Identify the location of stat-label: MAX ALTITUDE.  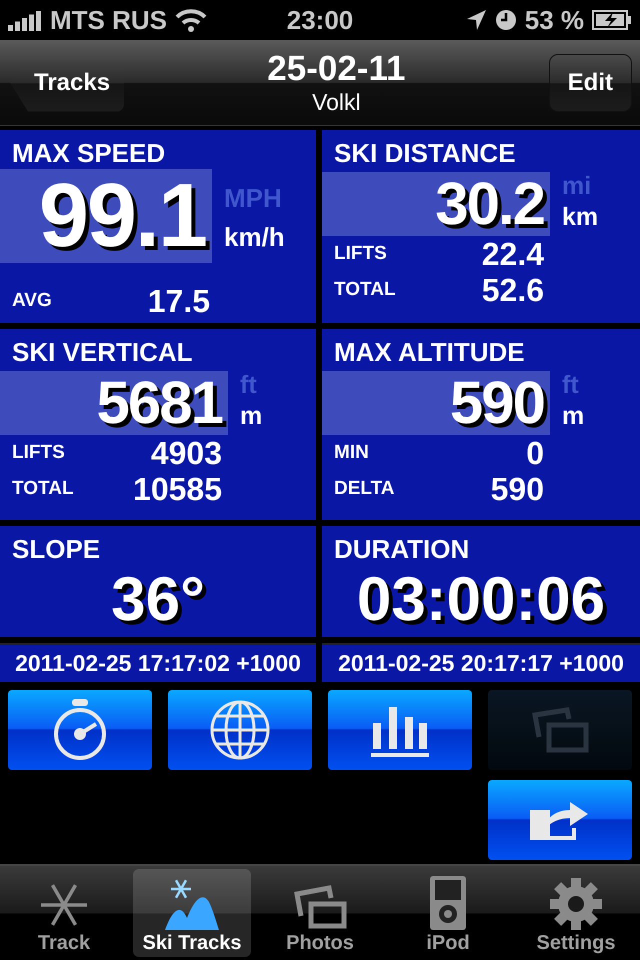
(429, 352).